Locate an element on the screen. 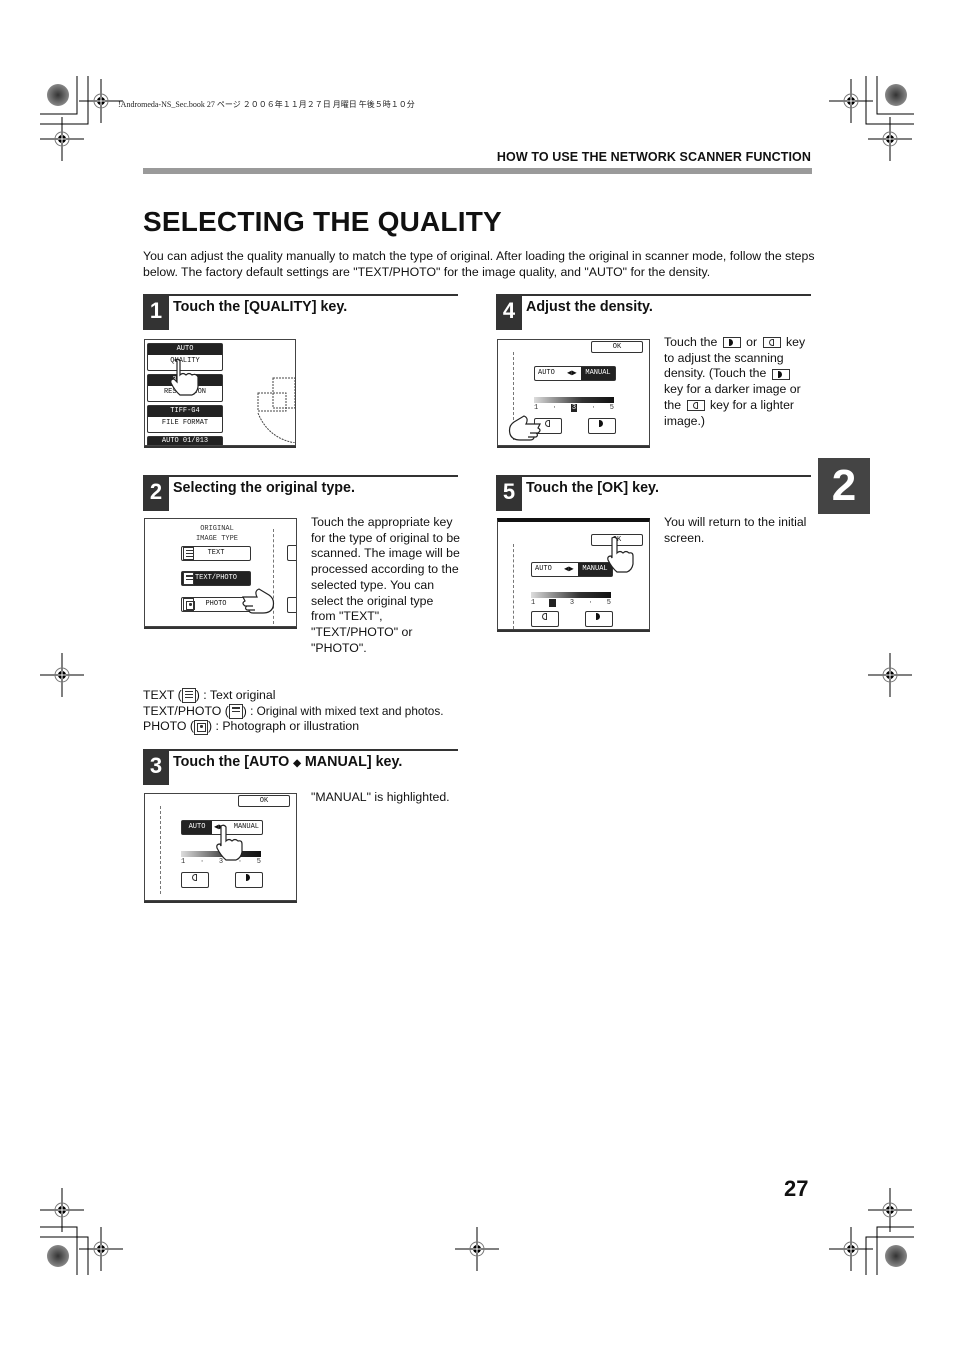  step-number: 1 is located at coordinates (156, 313).